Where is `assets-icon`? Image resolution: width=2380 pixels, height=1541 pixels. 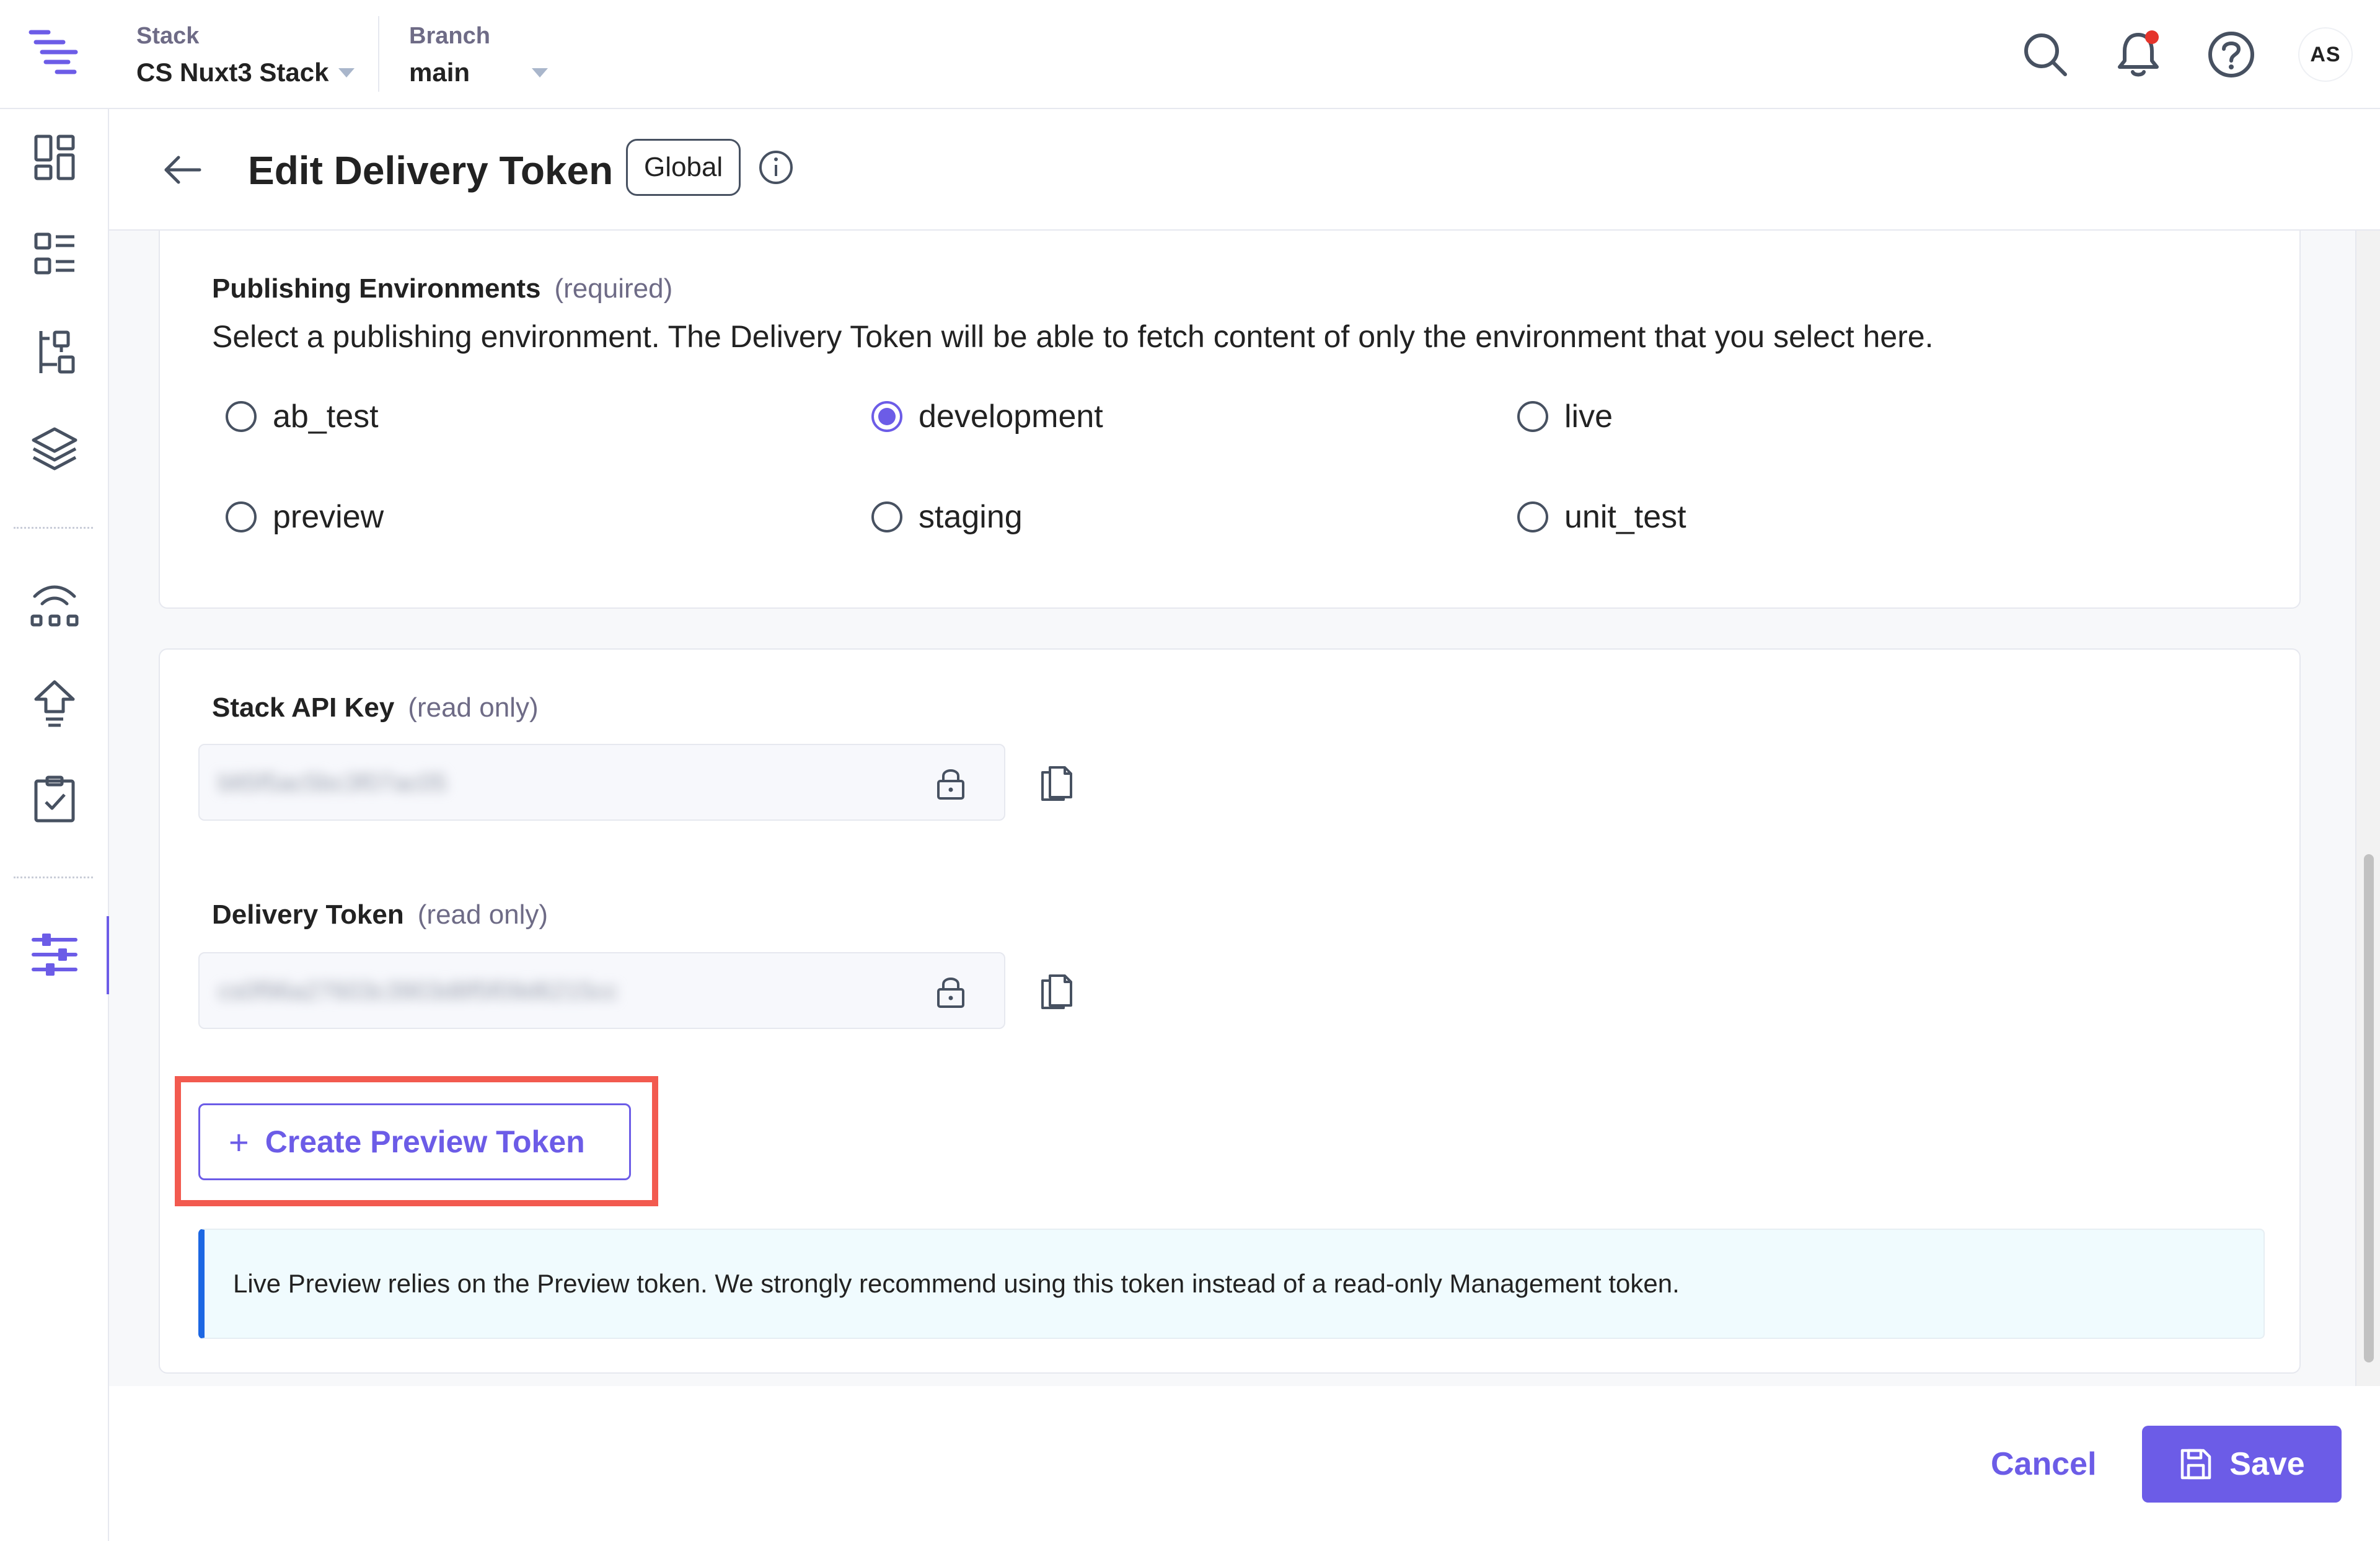
assets-icon is located at coordinates (54, 449).